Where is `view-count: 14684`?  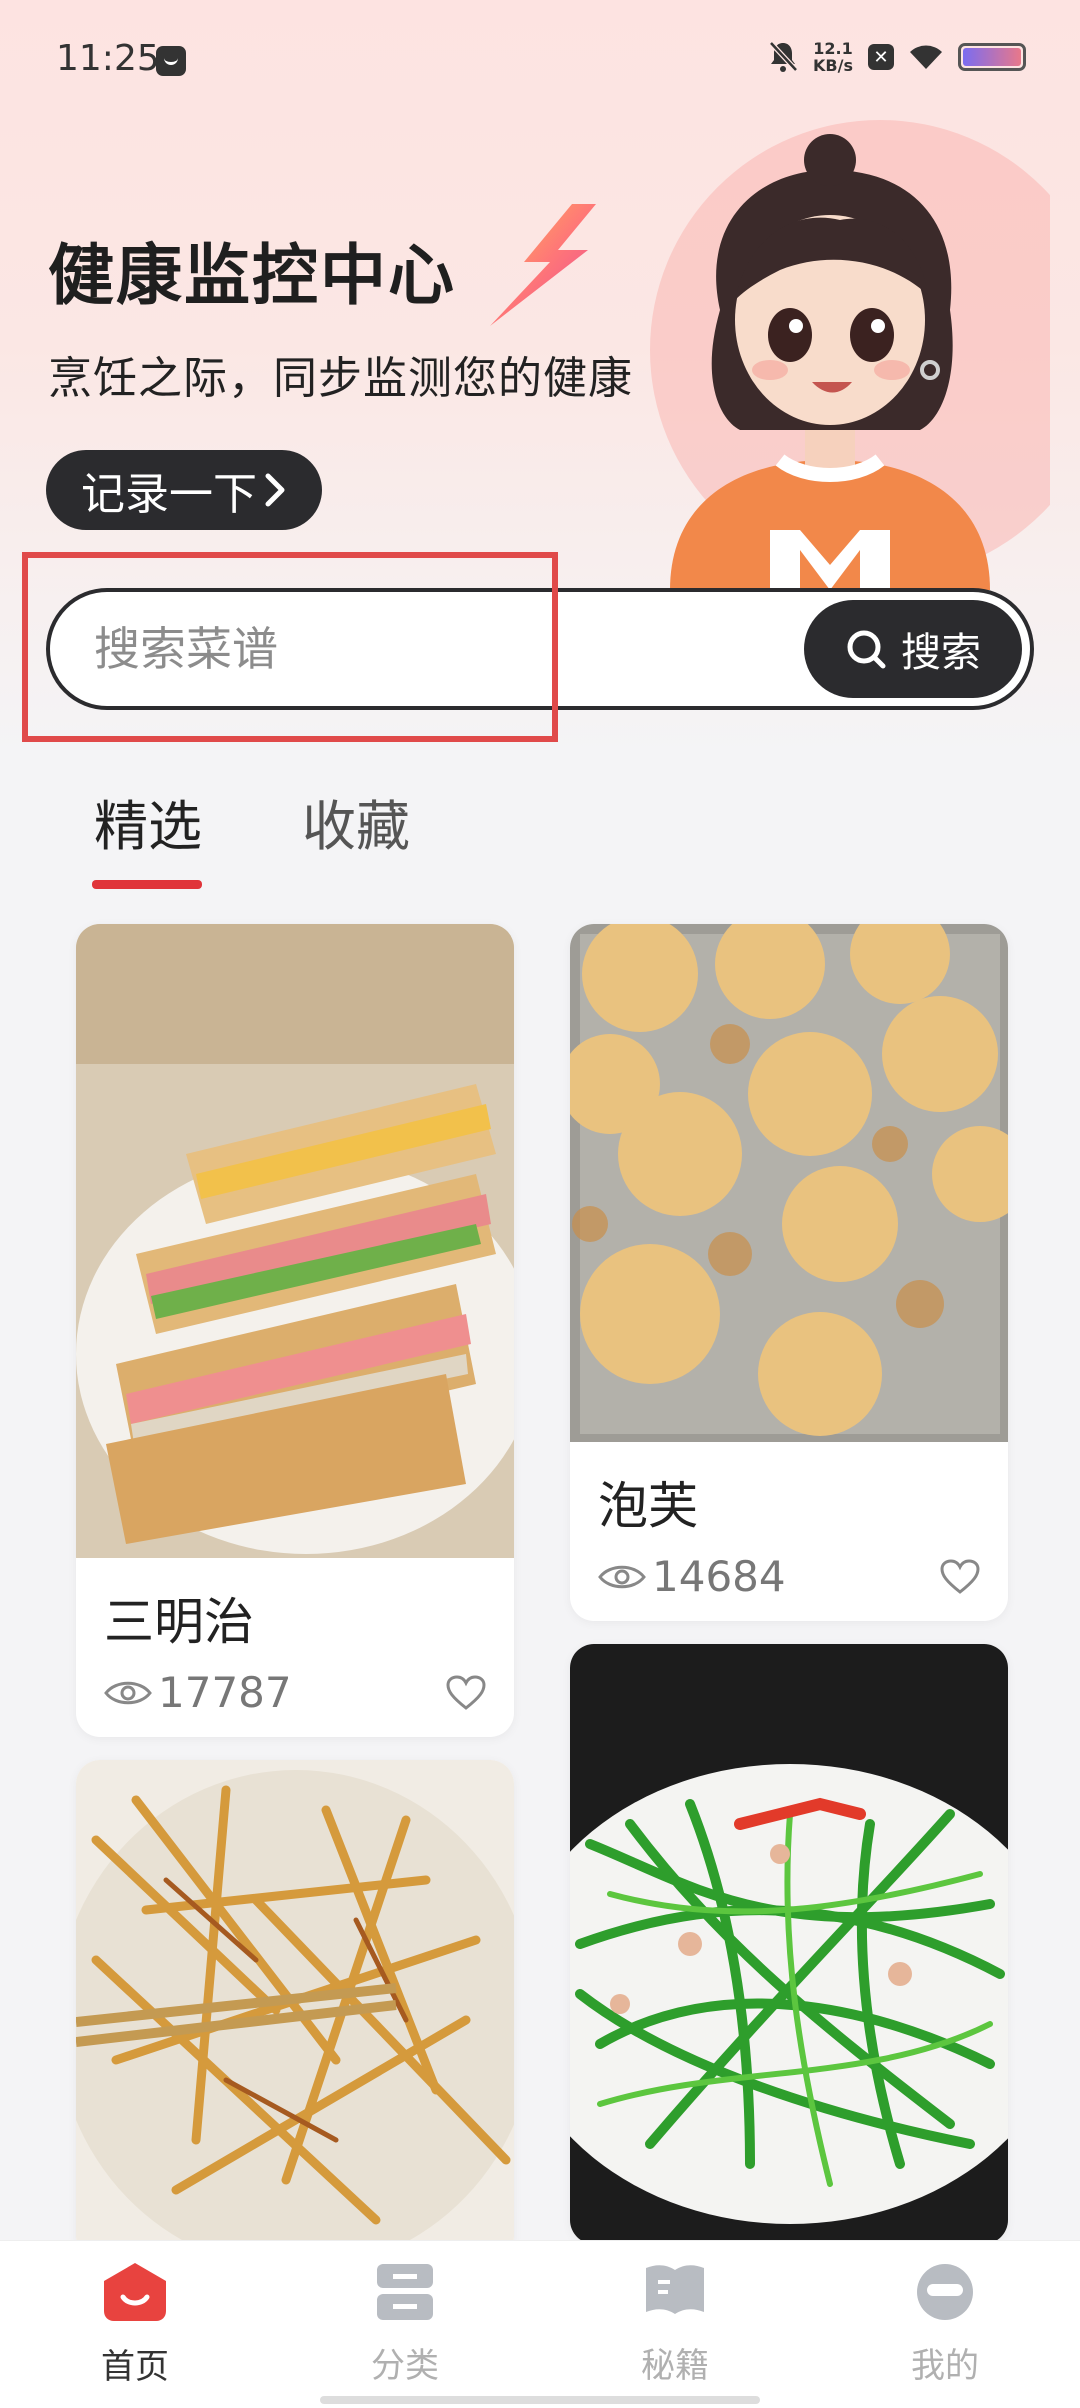 view-count: 14684 is located at coordinates (719, 1576).